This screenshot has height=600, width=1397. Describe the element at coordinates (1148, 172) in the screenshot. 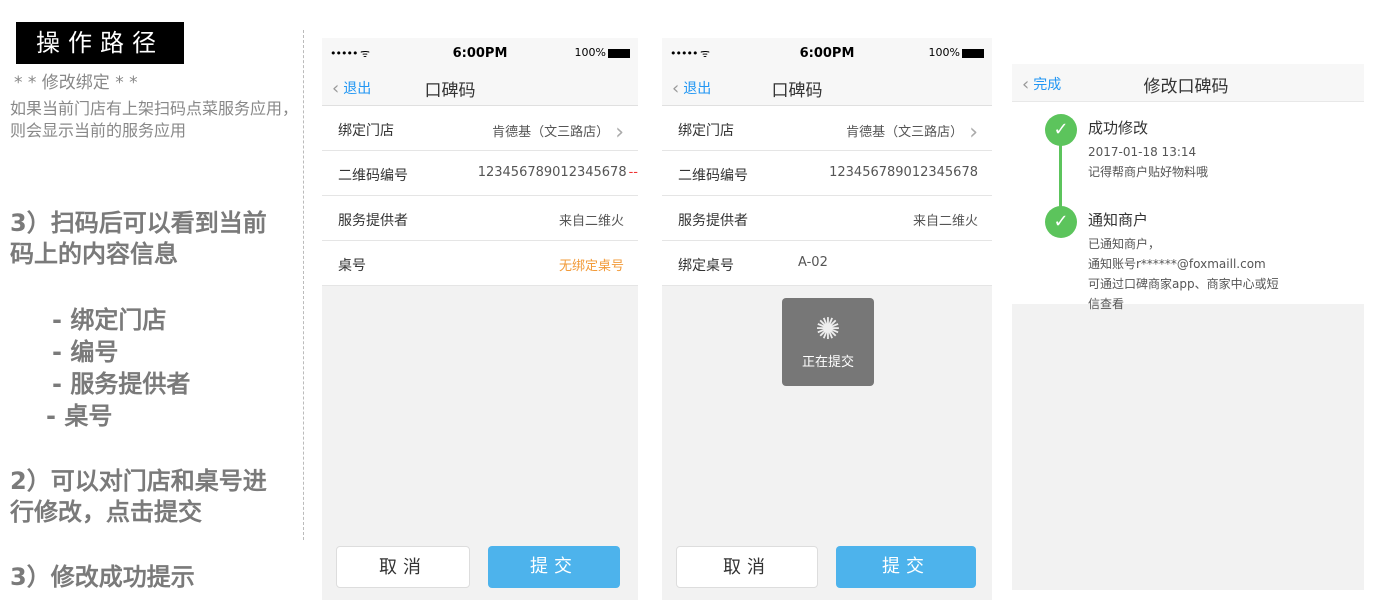

I see `timeline-desc: 记得帮商户贴好物料哦` at that location.